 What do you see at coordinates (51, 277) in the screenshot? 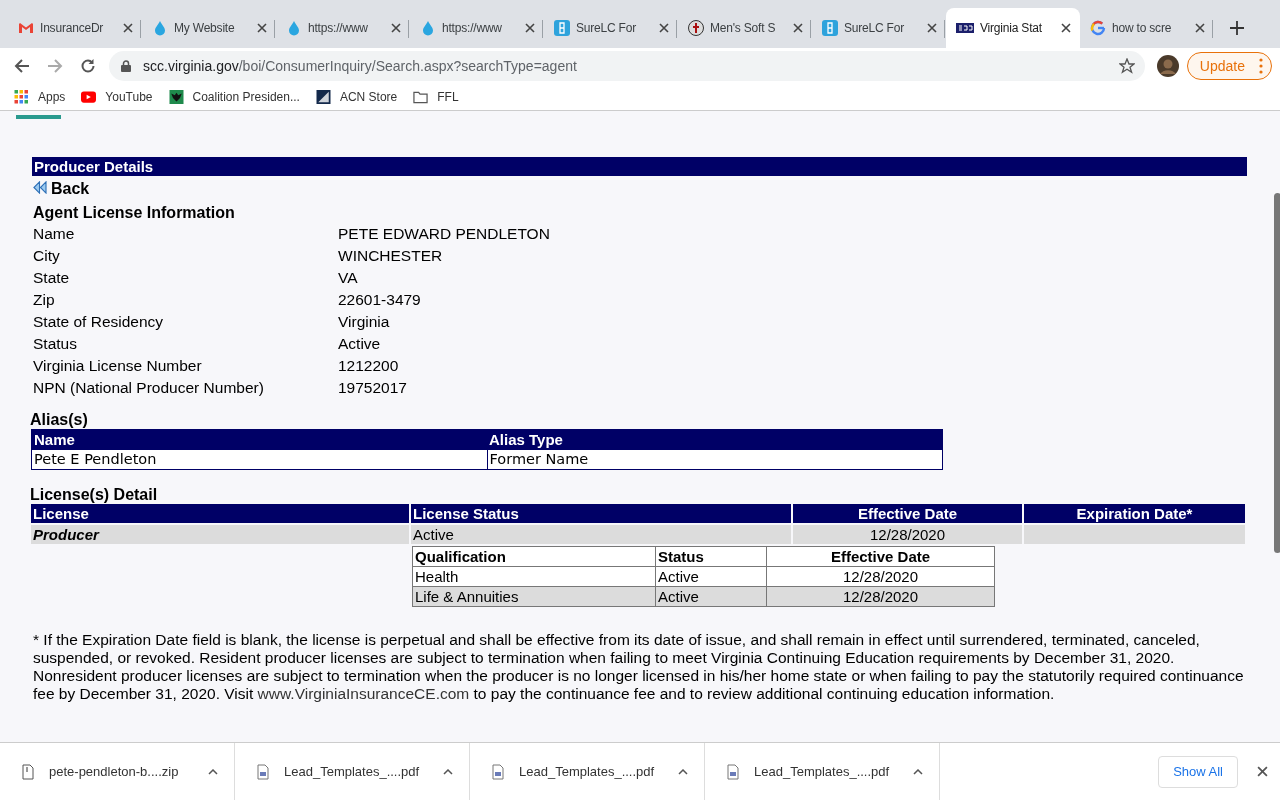
I see `field-label: State` at bounding box center [51, 277].